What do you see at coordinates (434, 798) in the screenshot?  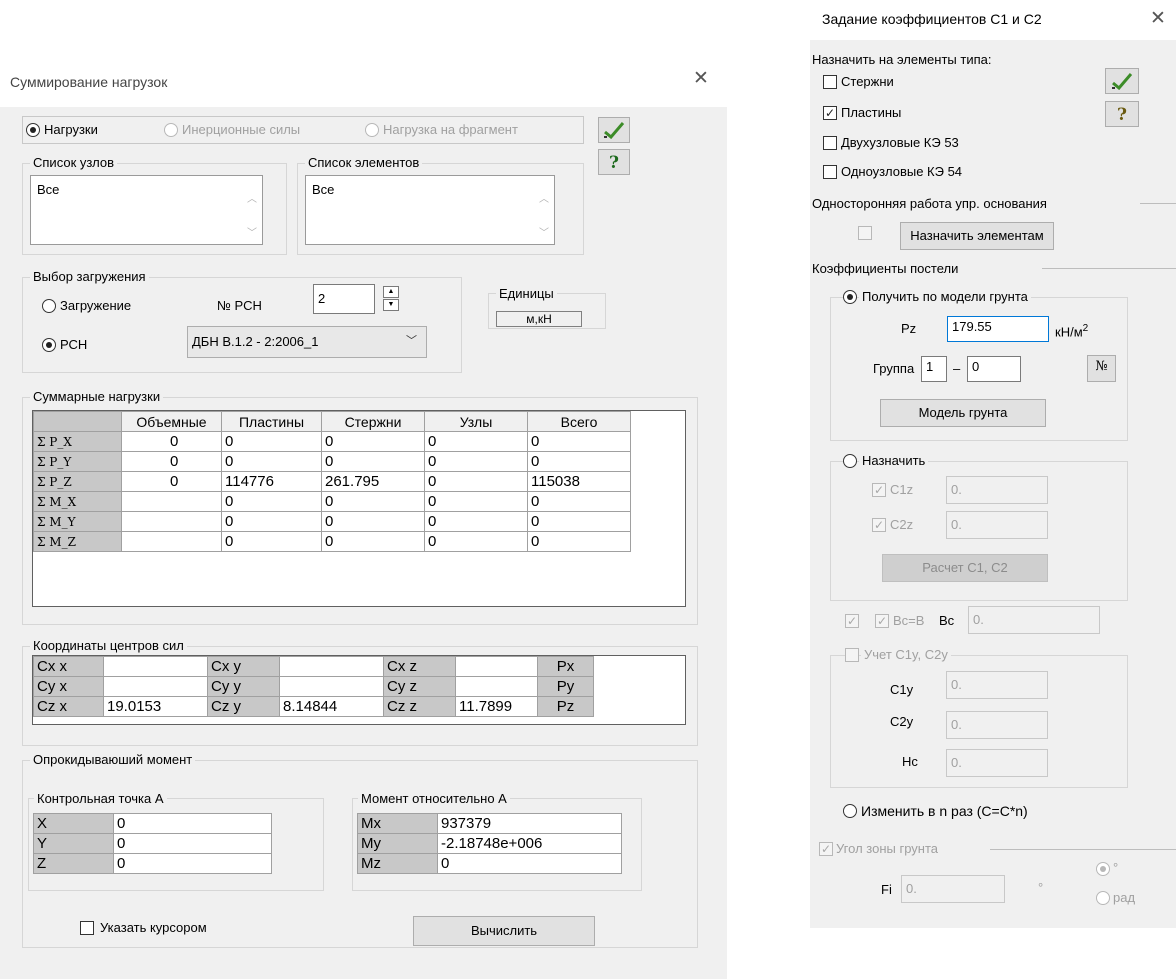 I see `moment-title: Момент относительно А` at bounding box center [434, 798].